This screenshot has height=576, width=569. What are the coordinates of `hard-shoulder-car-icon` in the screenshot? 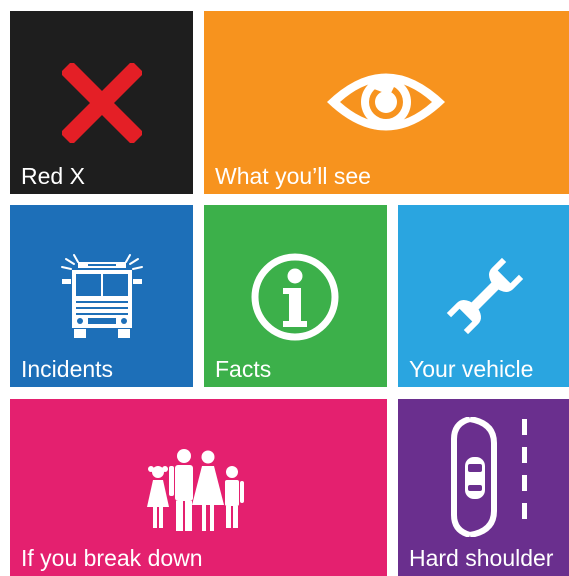 It's located at (489, 477).